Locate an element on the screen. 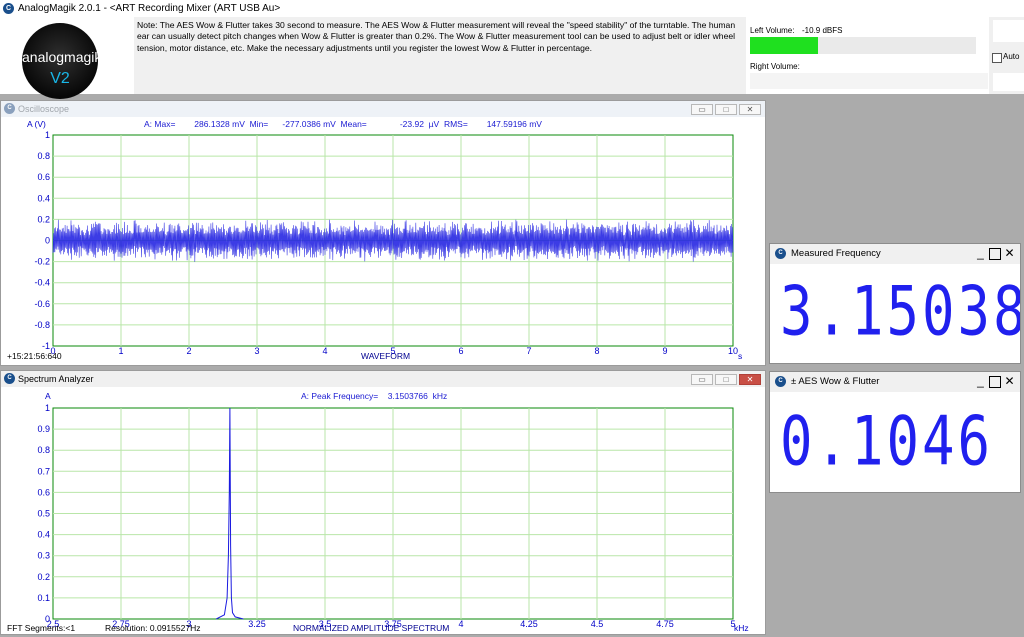 Image resolution: width=1024 pixels, height=637 pixels. osc-x-unit: s is located at coordinates (740, 356).